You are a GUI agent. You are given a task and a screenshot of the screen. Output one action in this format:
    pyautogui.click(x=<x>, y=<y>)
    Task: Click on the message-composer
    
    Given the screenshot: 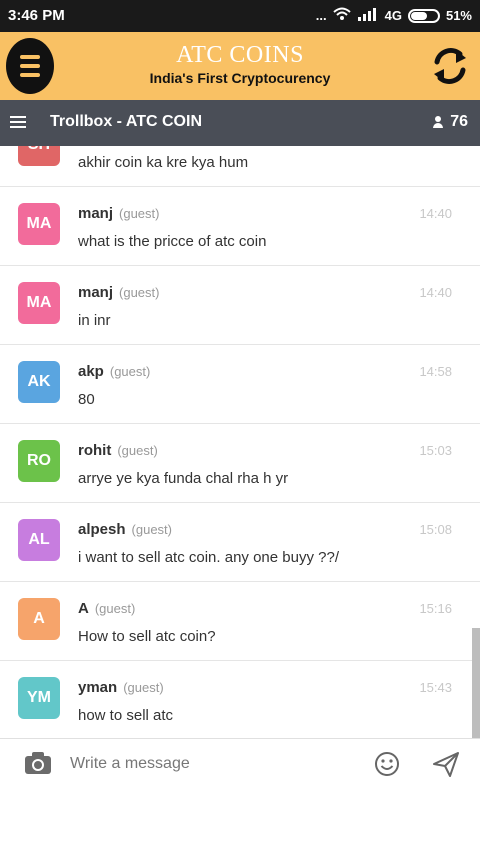 What is the action you would take?
    pyautogui.click(x=240, y=763)
    